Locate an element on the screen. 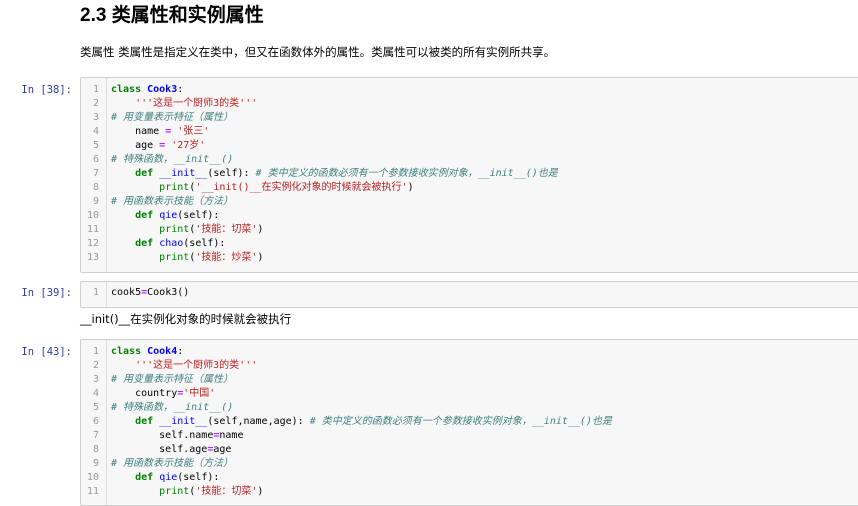  code-line: 3 # 用变量表示特征（属性） is located at coordinates (469, 118).